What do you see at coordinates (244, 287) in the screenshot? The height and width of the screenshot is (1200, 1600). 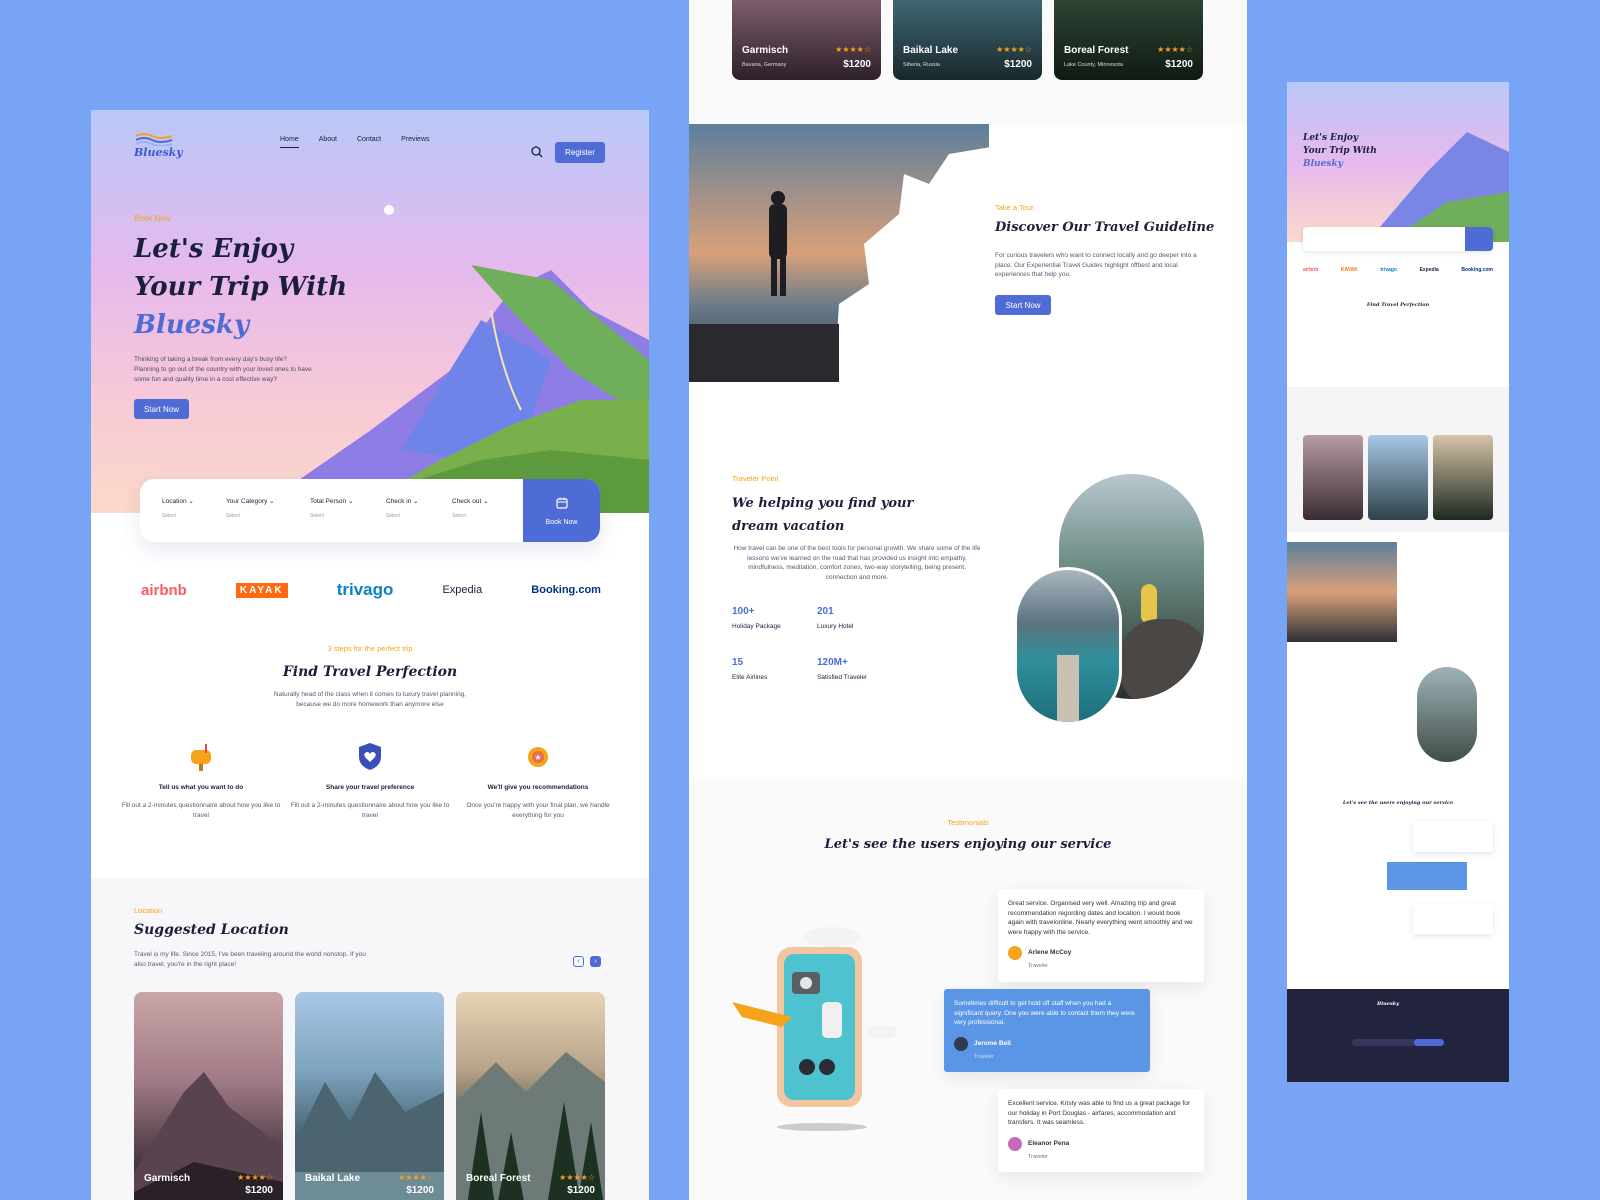 I see `hero-title: Let's Enjoy Your Trip With Bluesky` at bounding box center [244, 287].